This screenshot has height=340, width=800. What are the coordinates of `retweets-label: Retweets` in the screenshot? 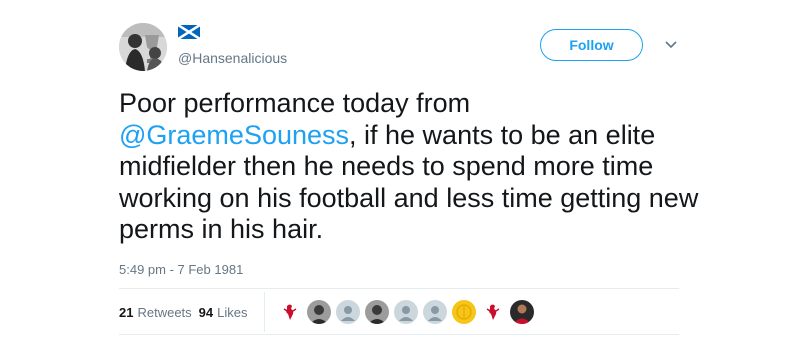 It's located at (164, 312).